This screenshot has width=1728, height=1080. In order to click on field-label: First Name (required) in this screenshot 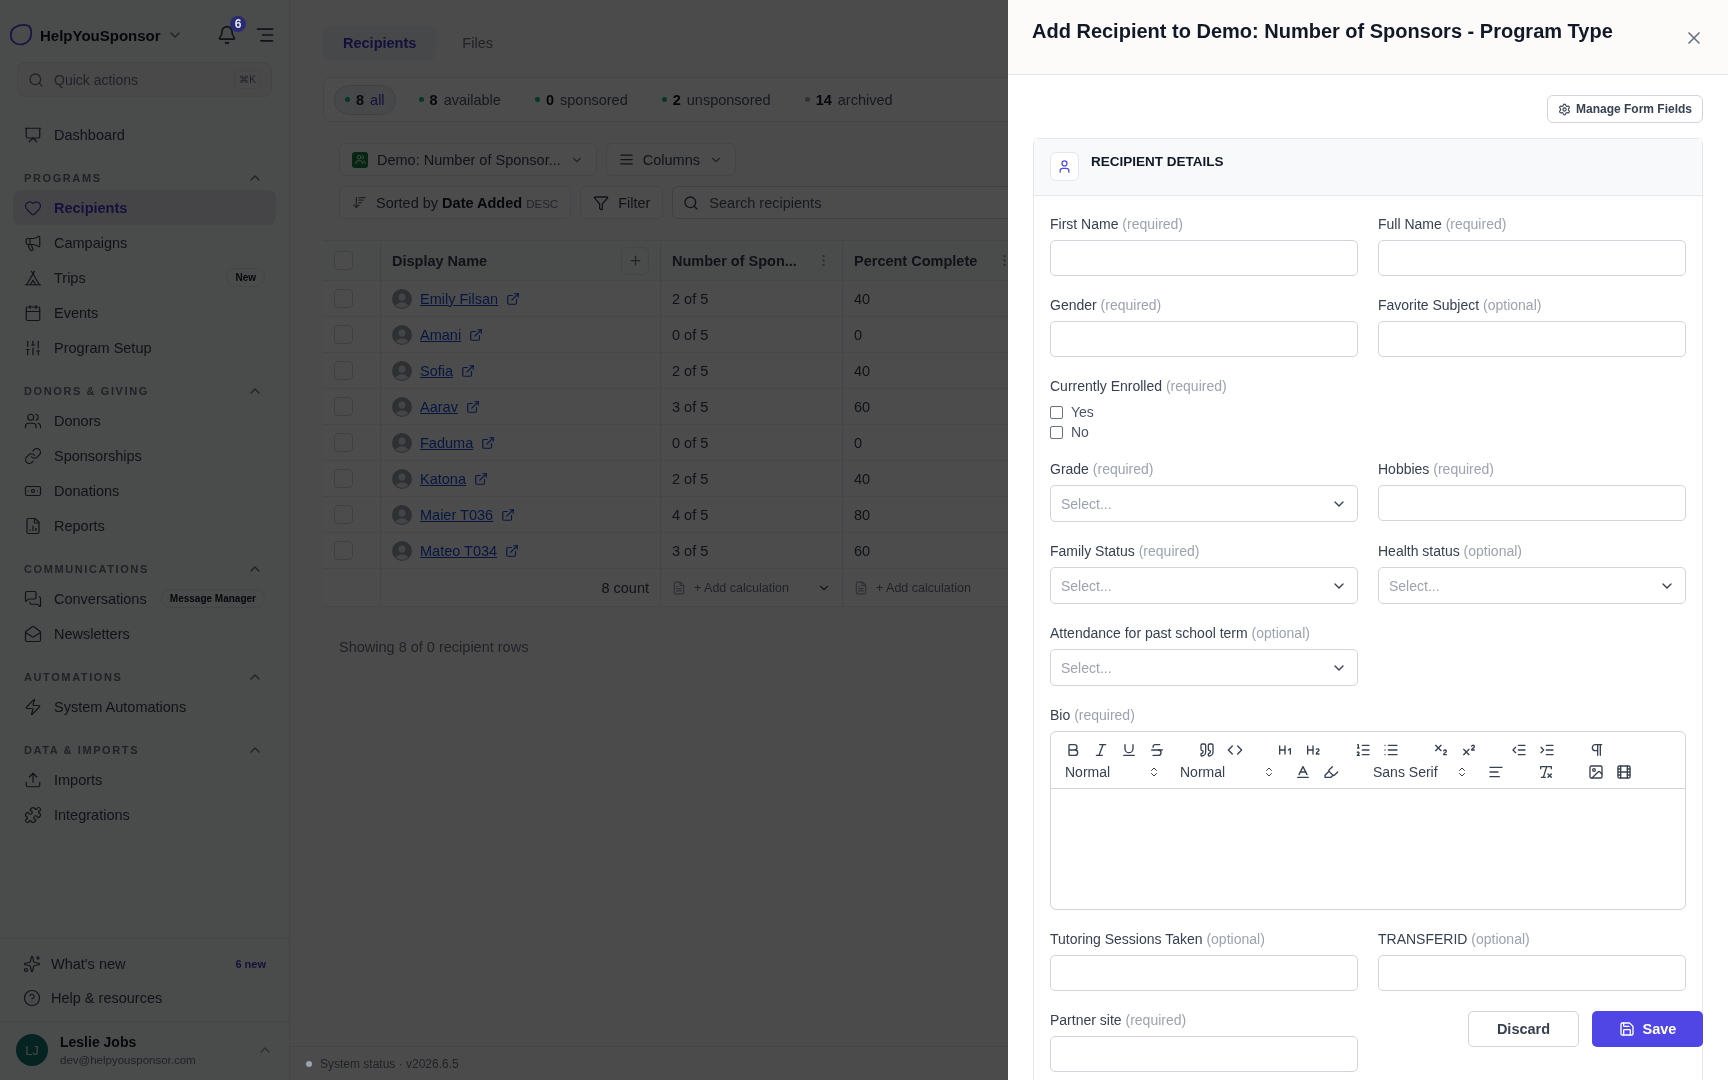, I will do `click(1117, 224)`.